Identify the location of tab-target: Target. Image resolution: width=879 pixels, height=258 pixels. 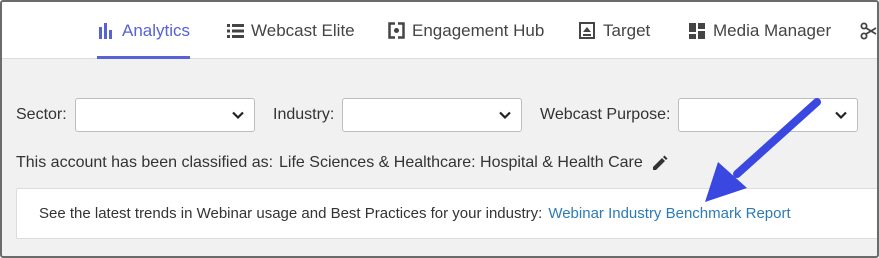
(614, 30).